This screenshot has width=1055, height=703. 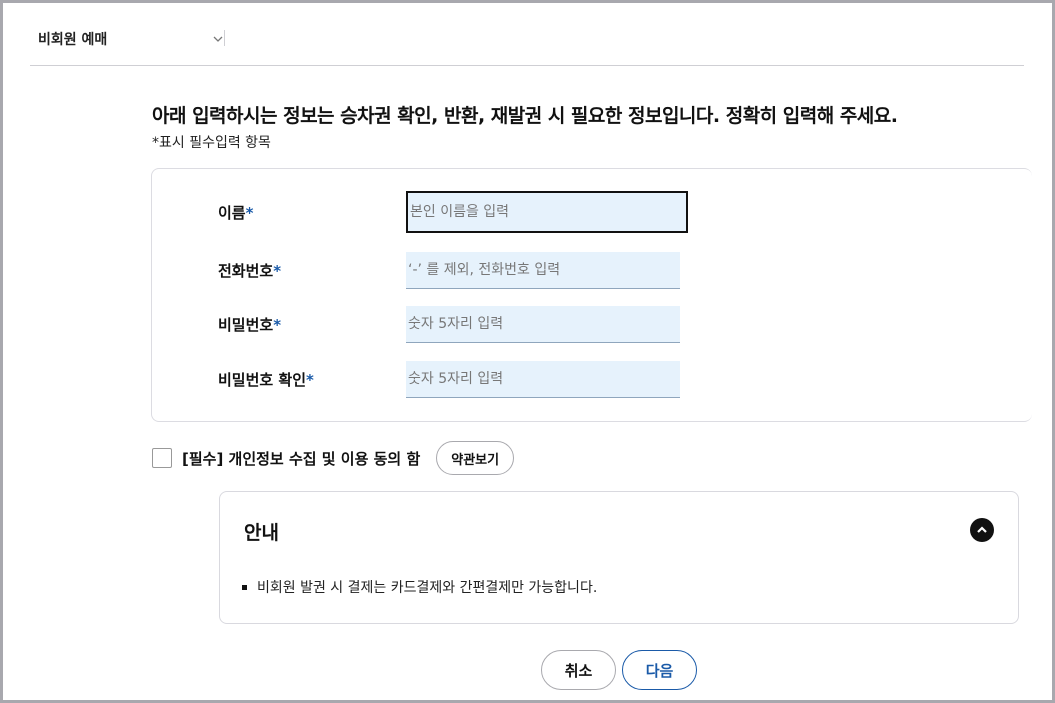 I want to click on guide-list-item: 비회원 발권 시 결제는 카드결제와 간편결제만 가능합니다., so click(x=419, y=587).